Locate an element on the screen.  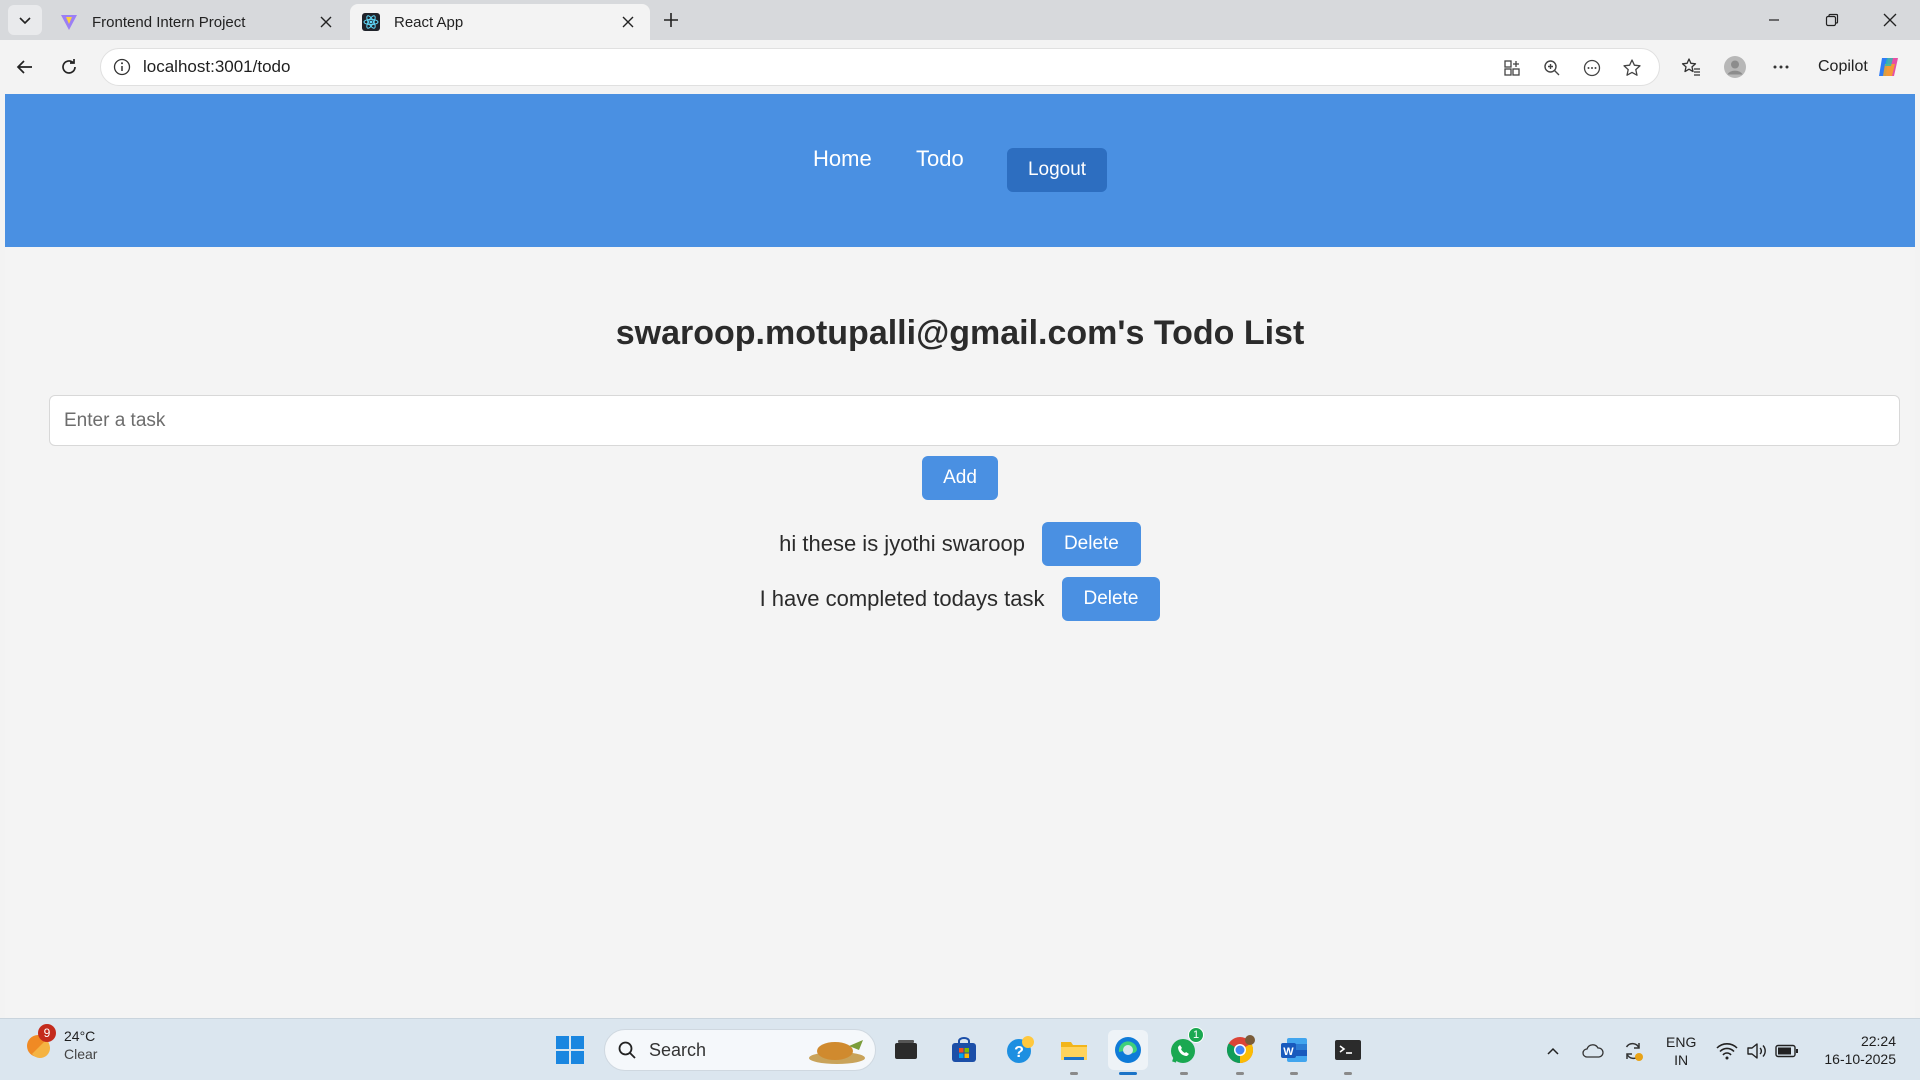
sync-icon is located at coordinates (1634, 1051).